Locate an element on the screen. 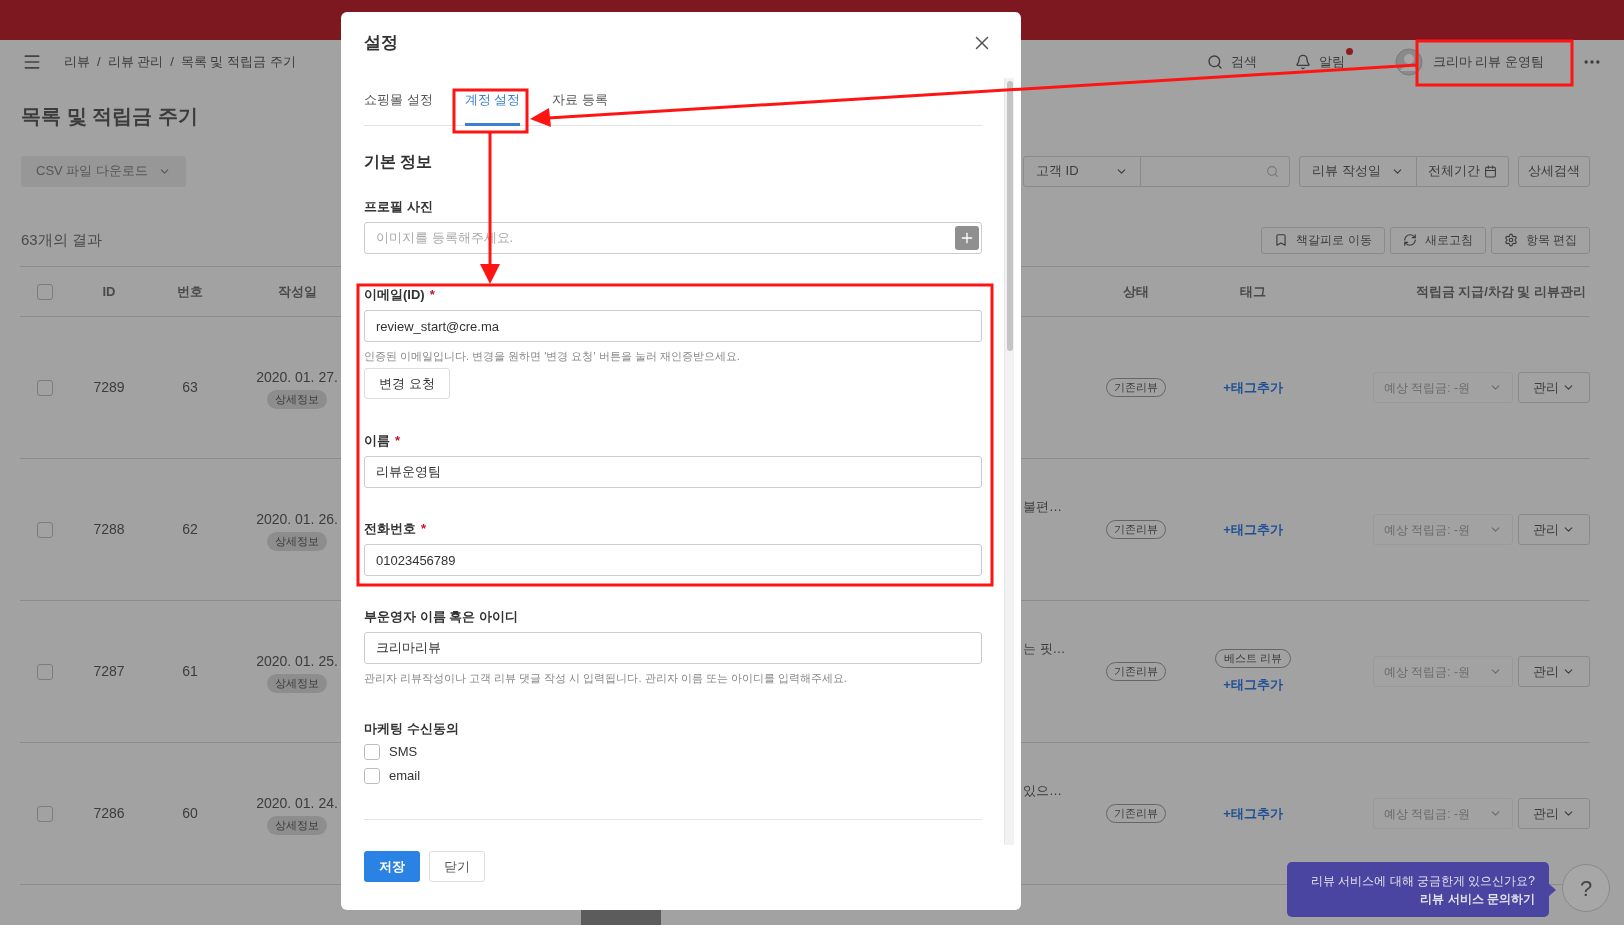 This screenshot has width=1624, height=925. notifications-button: 알림 is located at coordinates (1319, 62).